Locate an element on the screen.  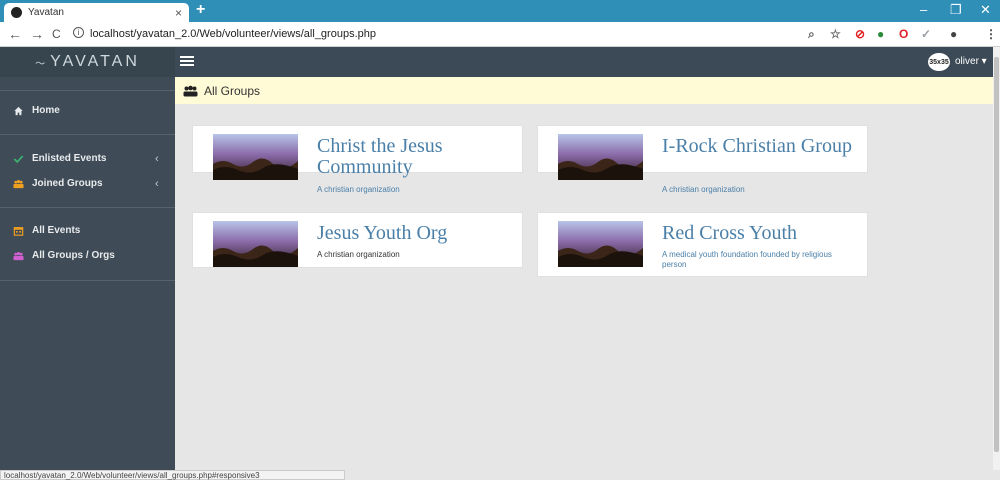
zoom-icon: ⌕ is located at coordinates (811, 34).